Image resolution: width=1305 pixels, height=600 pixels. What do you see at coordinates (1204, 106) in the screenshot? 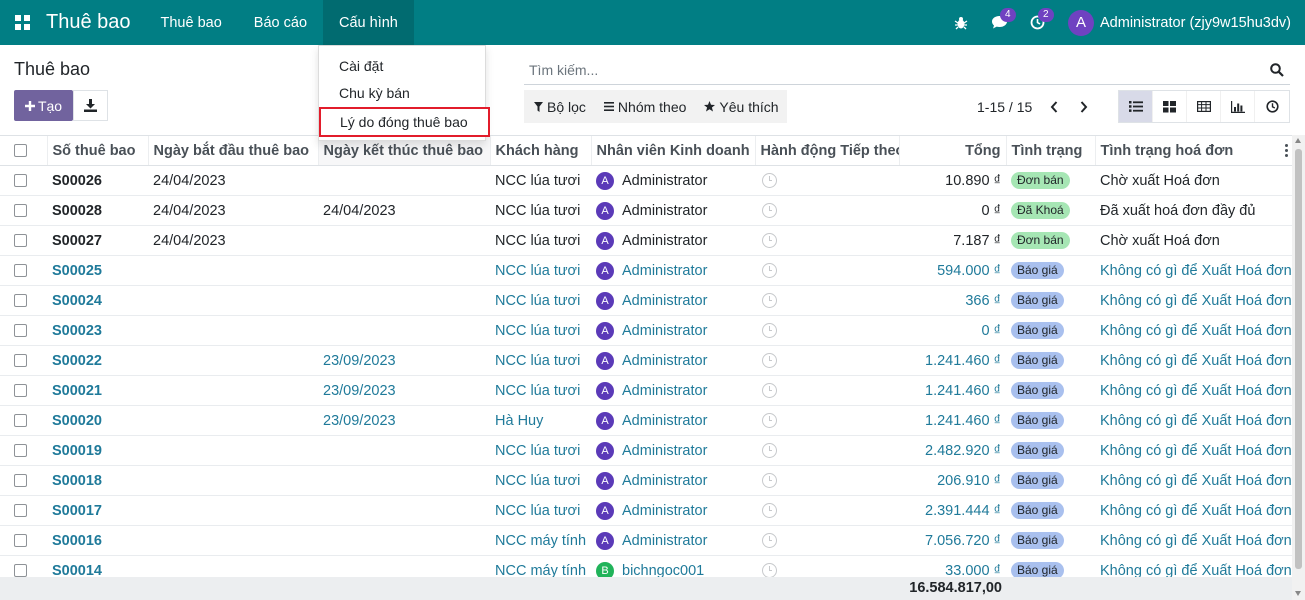
I see `pivot-view-icon` at bounding box center [1204, 106].